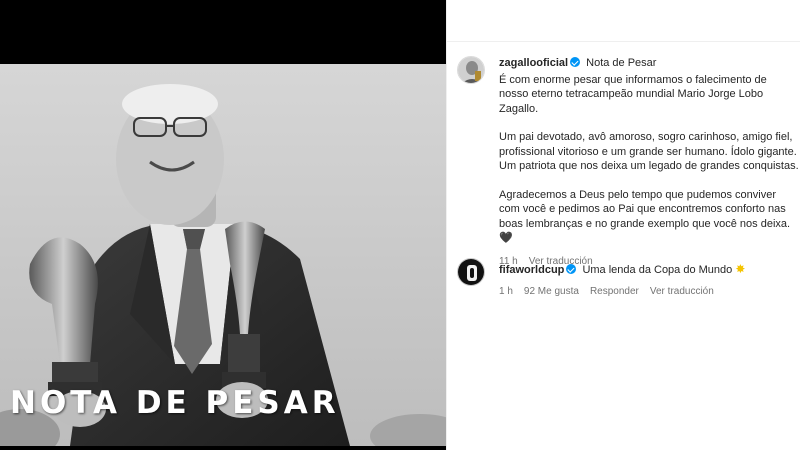 The width and height of the screenshot is (800, 450). I want to click on comment-meta: 1 h 92 Me gusta Responder Ver traducción, so click(649, 292).